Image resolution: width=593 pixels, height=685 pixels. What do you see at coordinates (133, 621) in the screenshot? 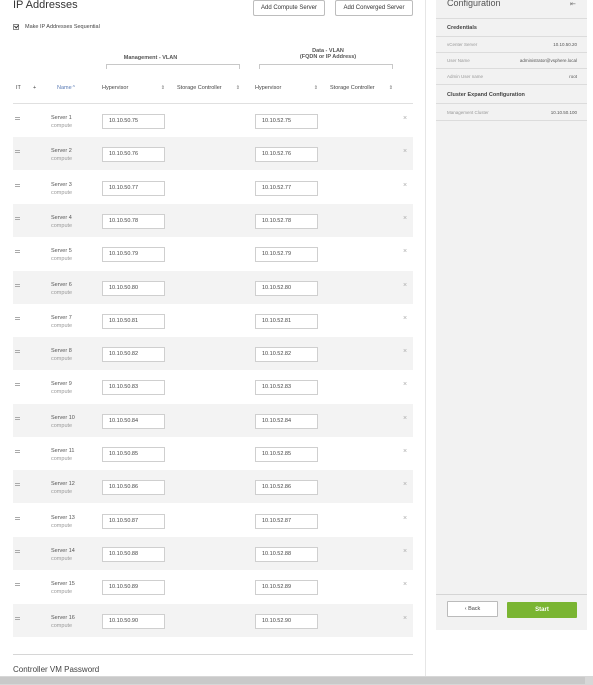
I see `management-hypervisor-ip-input: 10.10.50.90` at bounding box center [133, 621].